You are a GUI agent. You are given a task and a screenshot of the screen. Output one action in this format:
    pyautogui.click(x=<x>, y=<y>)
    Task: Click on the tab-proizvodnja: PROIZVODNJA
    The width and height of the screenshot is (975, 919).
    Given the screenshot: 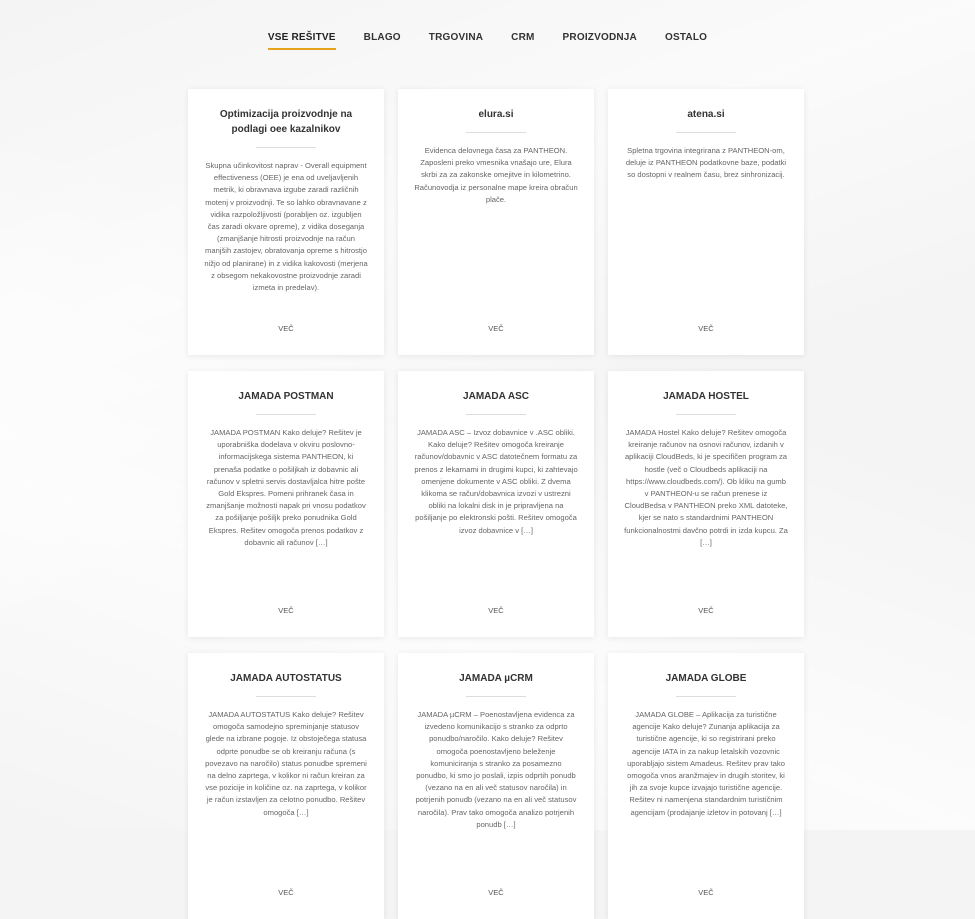 What is the action you would take?
    pyautogui.click(x=600, y=41)
    